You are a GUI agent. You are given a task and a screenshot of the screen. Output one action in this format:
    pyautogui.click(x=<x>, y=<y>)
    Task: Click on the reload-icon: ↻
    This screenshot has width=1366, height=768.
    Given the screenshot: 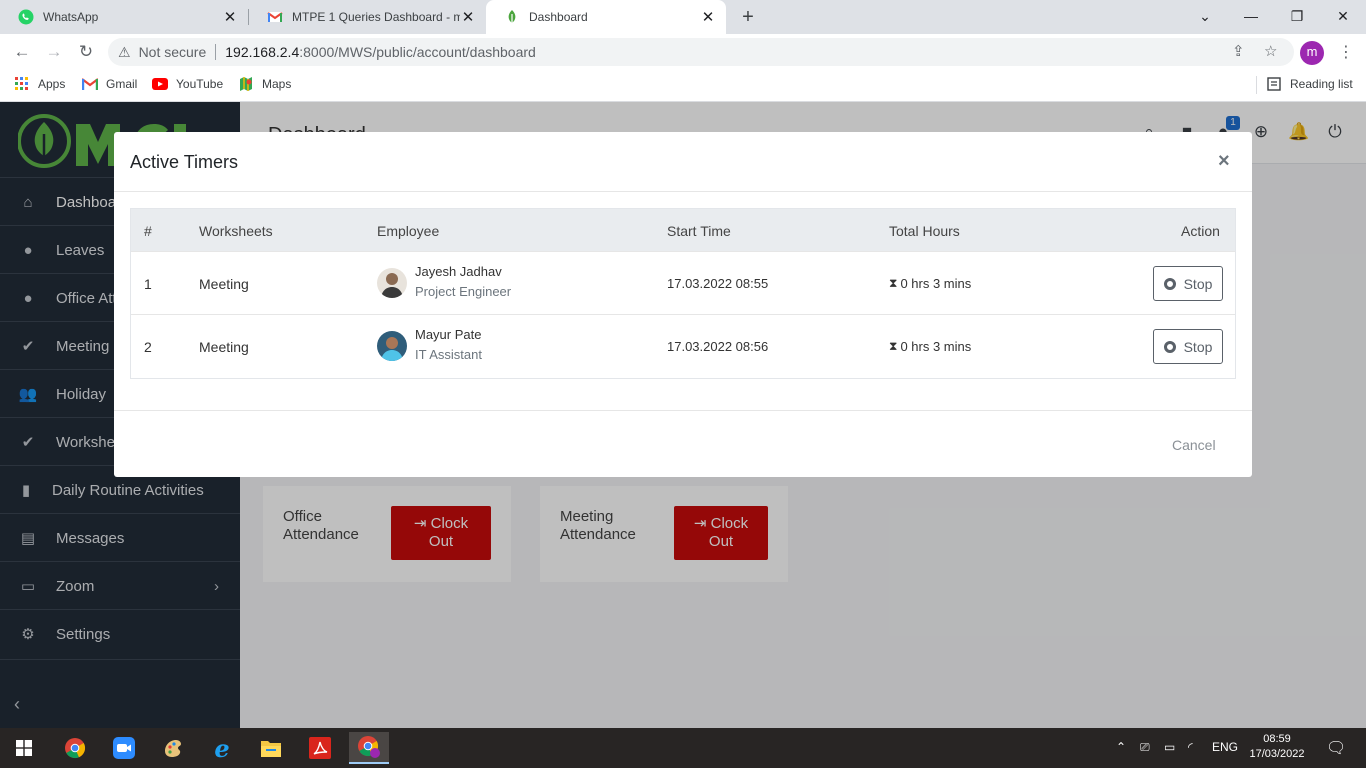 What is the action you would take?
    pyautogui.click(x=86, y=52)
    